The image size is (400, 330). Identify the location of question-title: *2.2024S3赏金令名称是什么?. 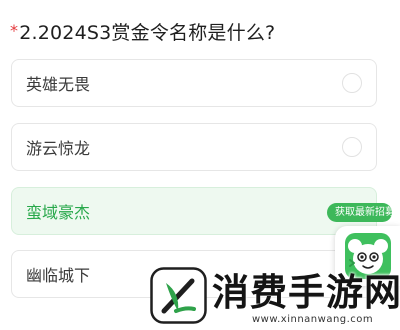
(142, 31).